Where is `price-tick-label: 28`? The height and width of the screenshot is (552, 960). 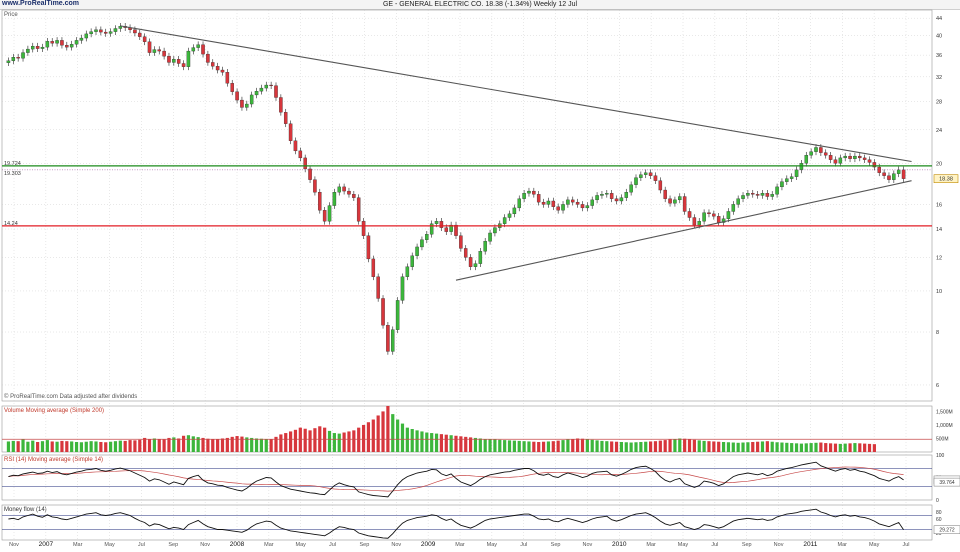 price-tick-label: 28 is located at coordinates (939, 102).